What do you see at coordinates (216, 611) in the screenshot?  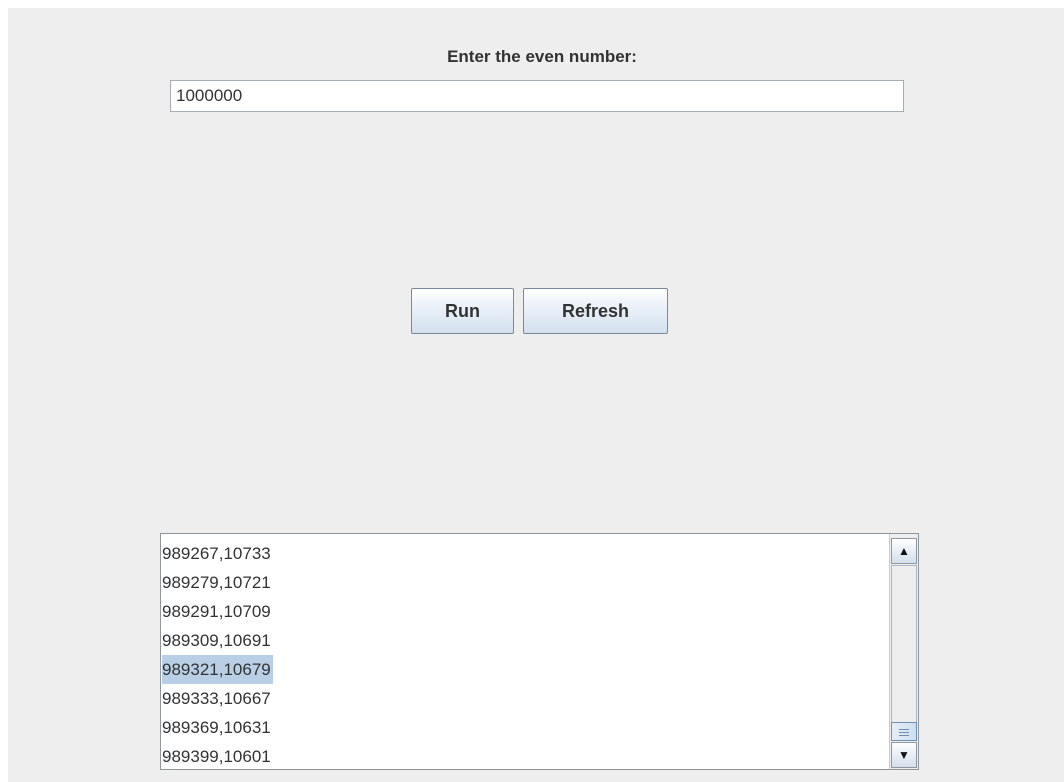 I see `list-item-text: 989291,10709` at bounding box center [216, 611].